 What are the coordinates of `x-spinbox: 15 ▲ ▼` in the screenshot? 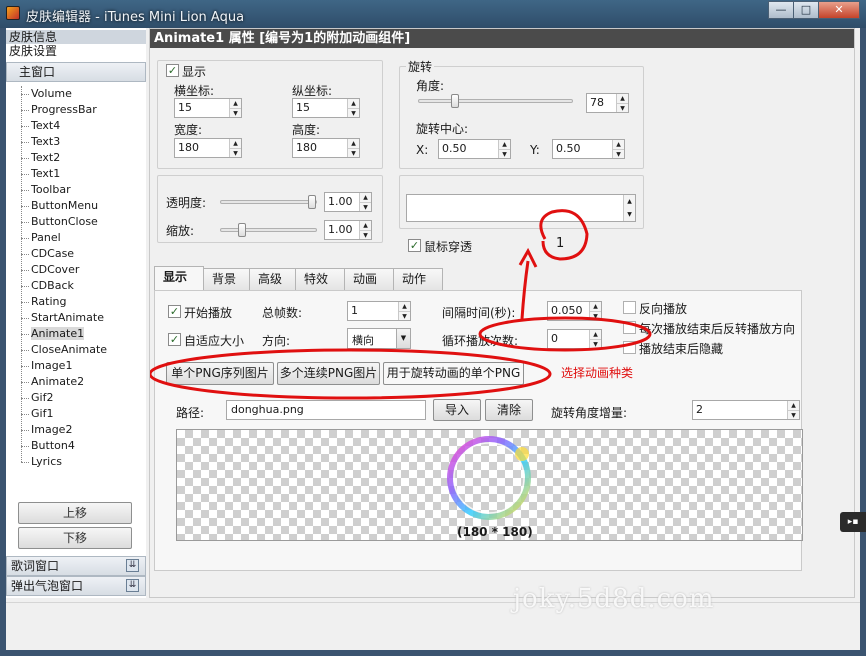 It's located at (208, 108).